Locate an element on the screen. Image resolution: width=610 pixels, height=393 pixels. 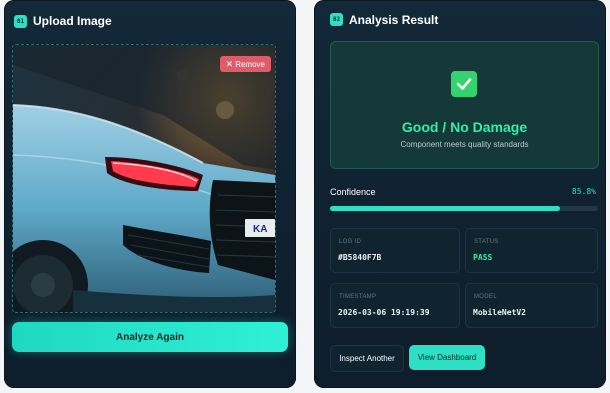
confidence-bar is located at coordinates (464, 208).